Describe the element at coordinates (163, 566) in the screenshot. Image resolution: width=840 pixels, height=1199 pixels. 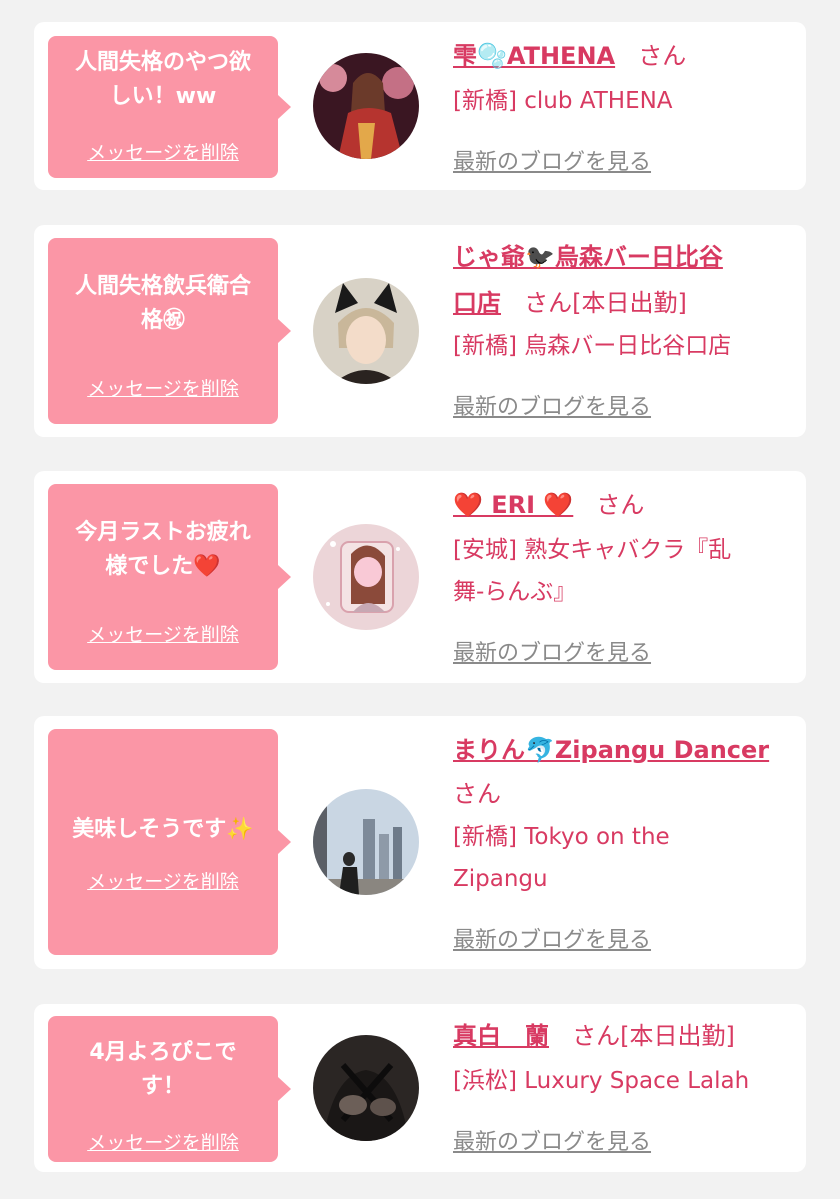
I see `message-line: 様でした❤️` at that location.